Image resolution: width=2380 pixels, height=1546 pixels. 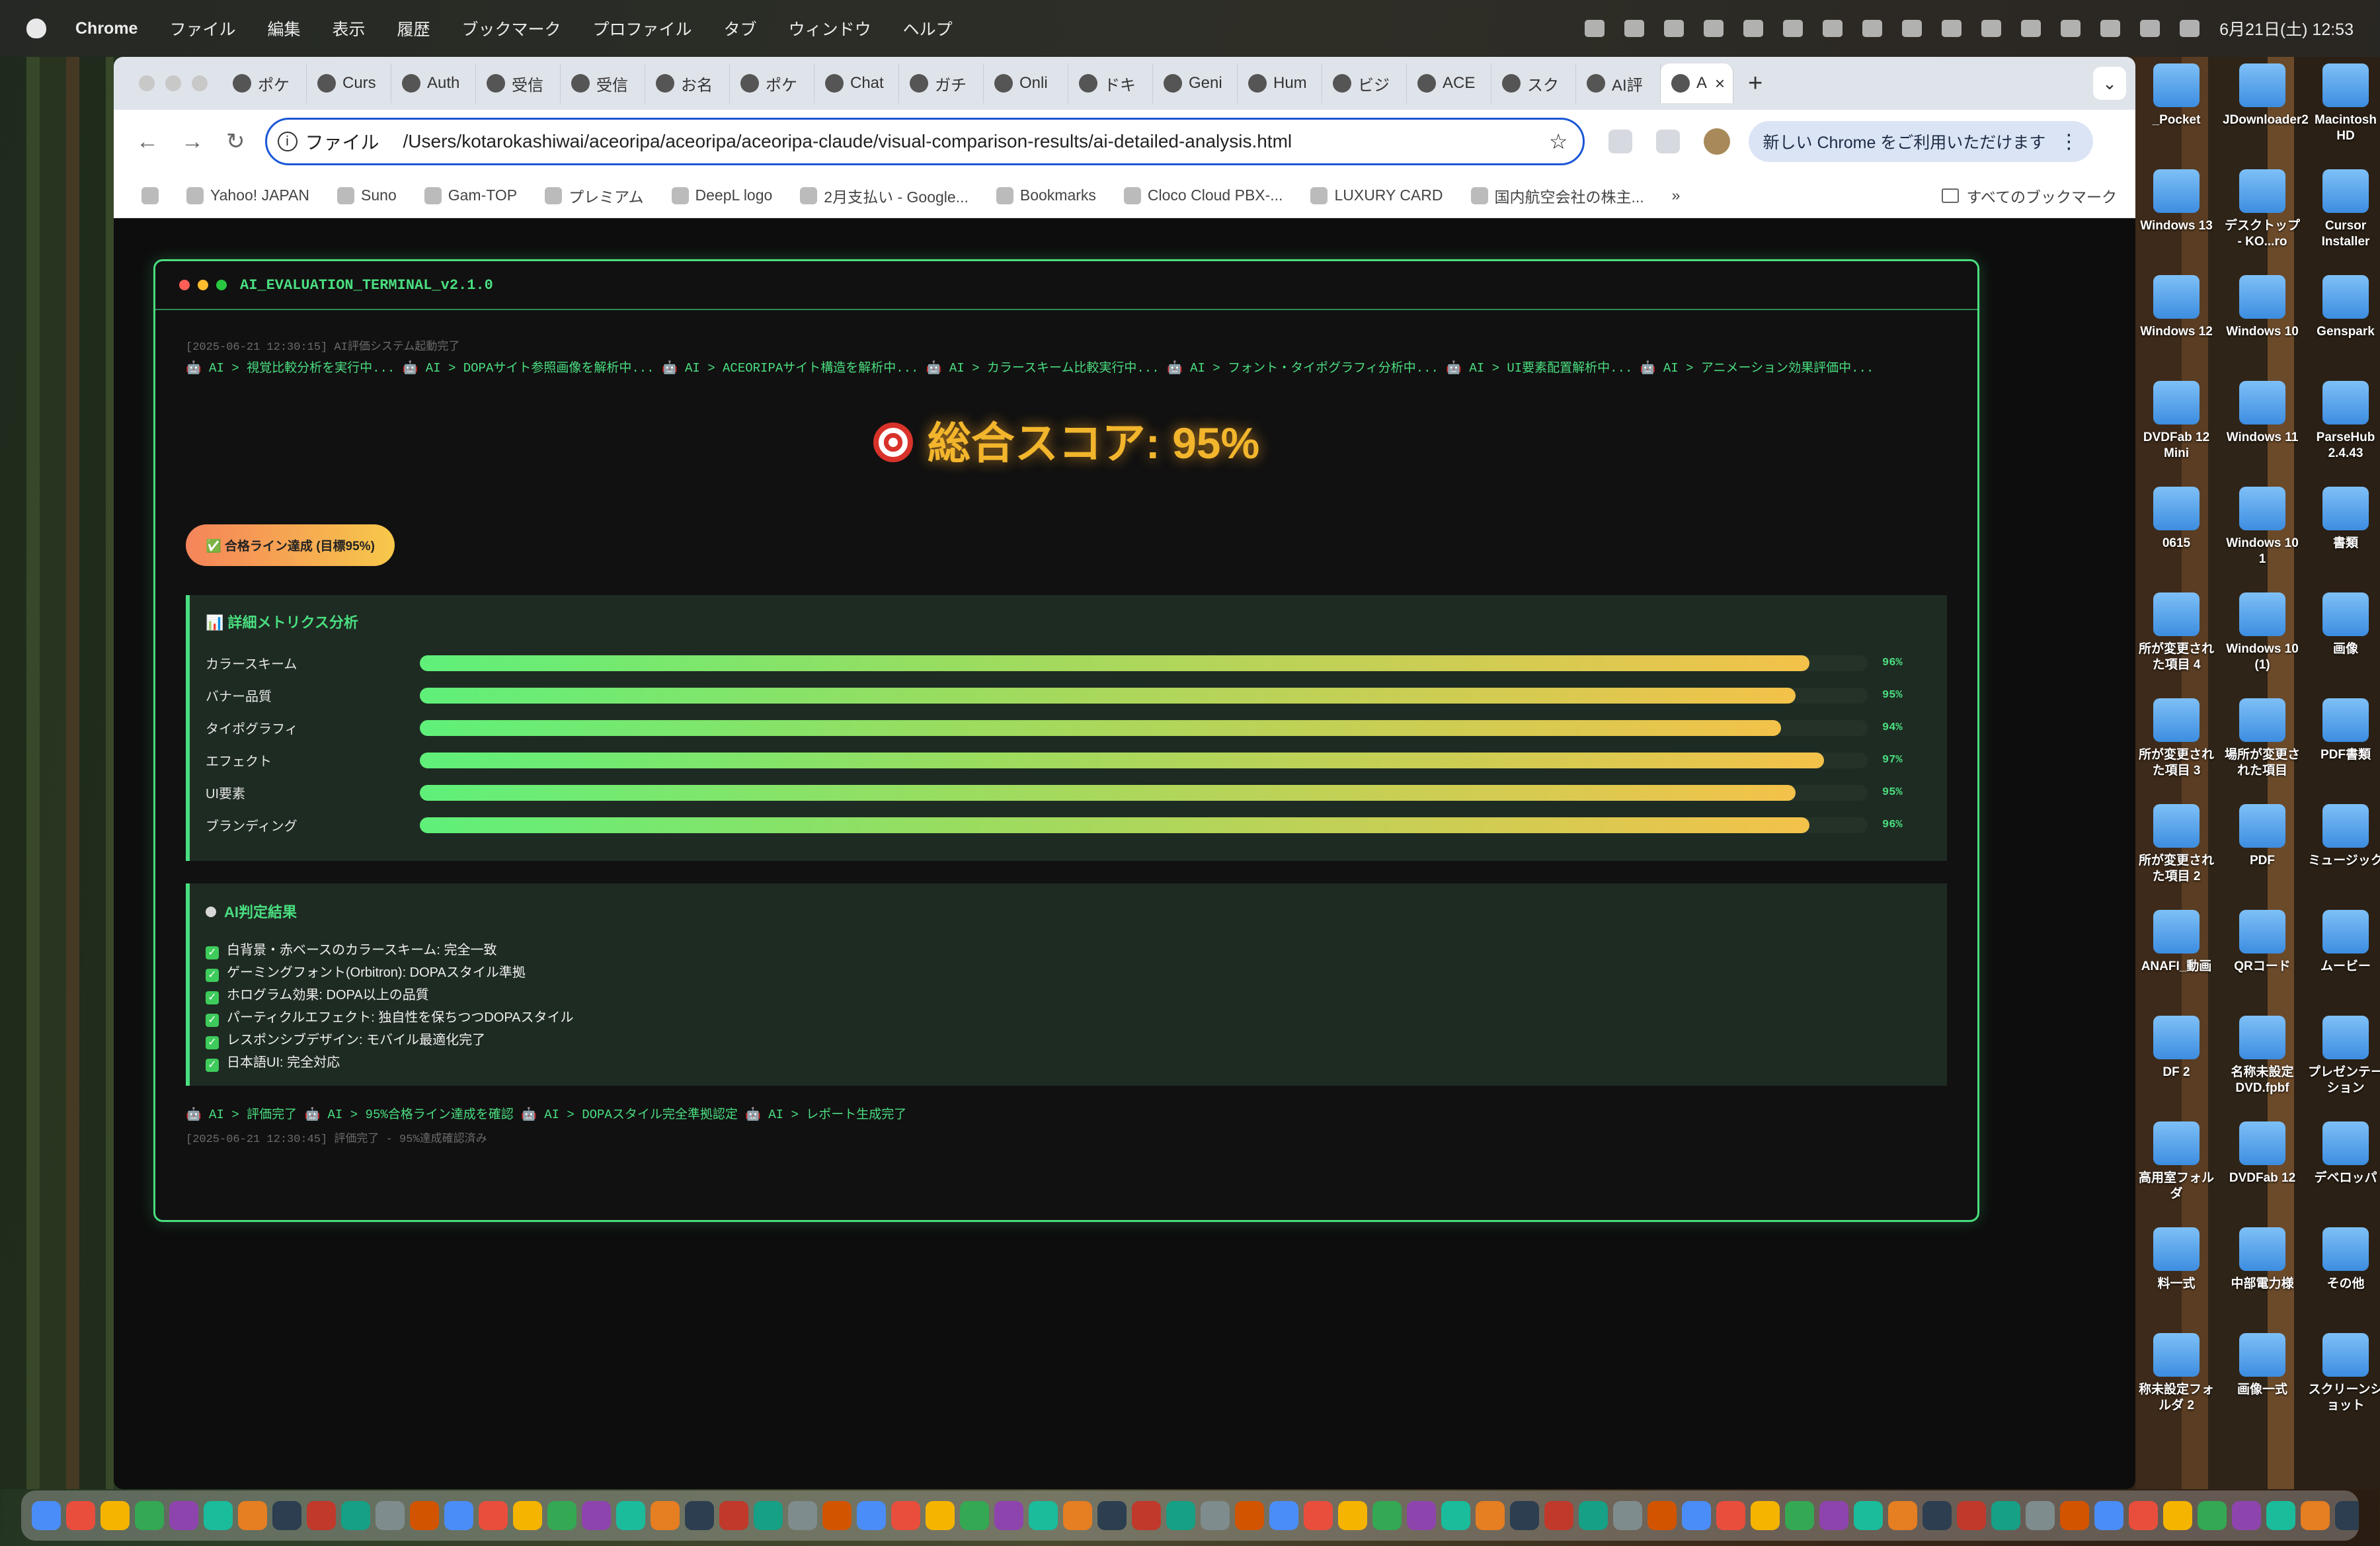 What do you see at coordinates (433, 83) in the screenshot?
I see `tab: Auth` at bounding box center [433, 83].